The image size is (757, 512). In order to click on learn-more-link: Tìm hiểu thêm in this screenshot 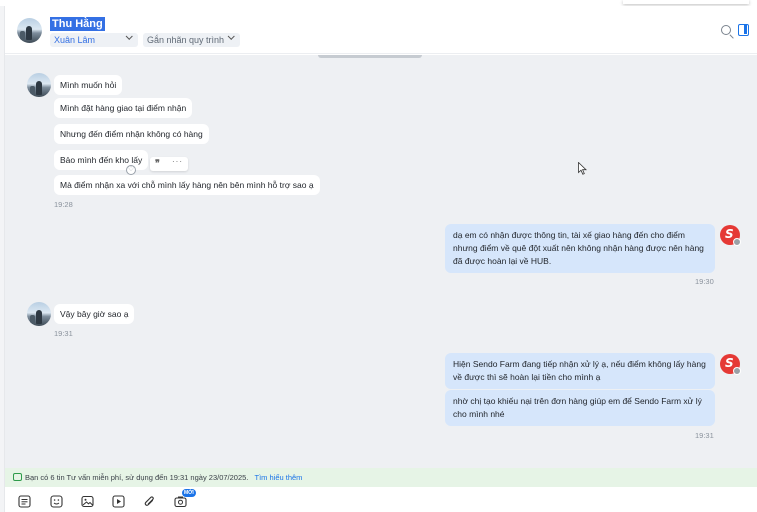, I will do `click(279, 477)`.